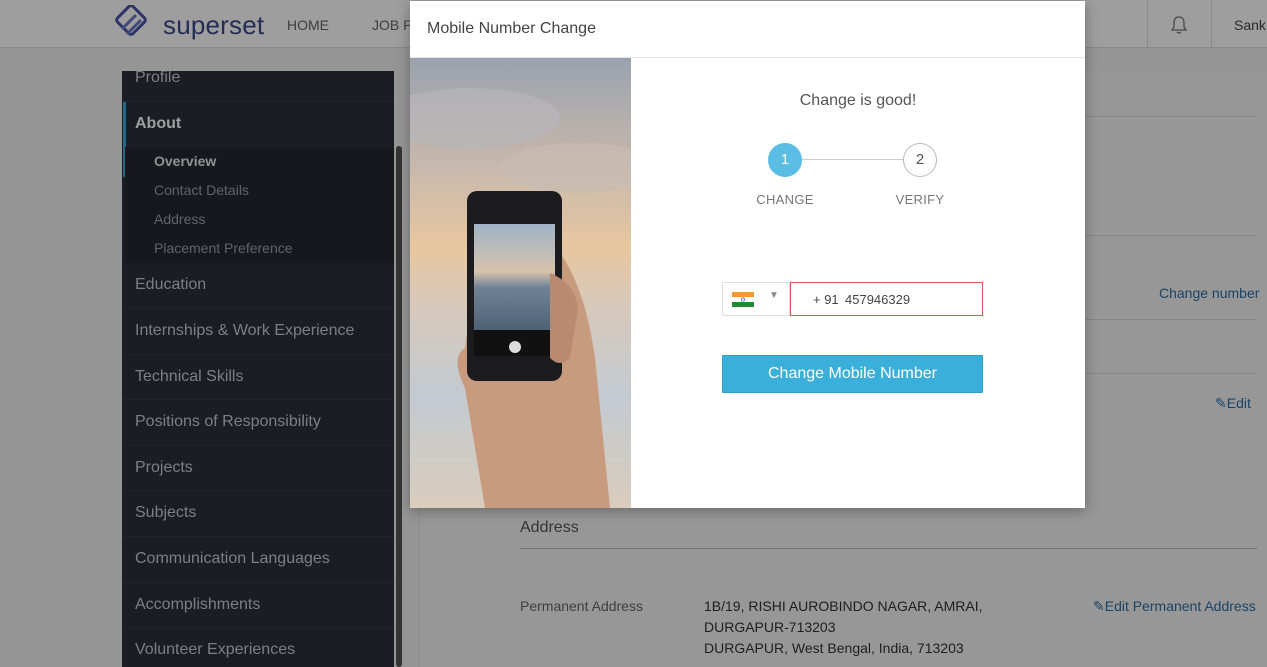  I want to click on step-2-label: VERIFY, so click(920, 199).